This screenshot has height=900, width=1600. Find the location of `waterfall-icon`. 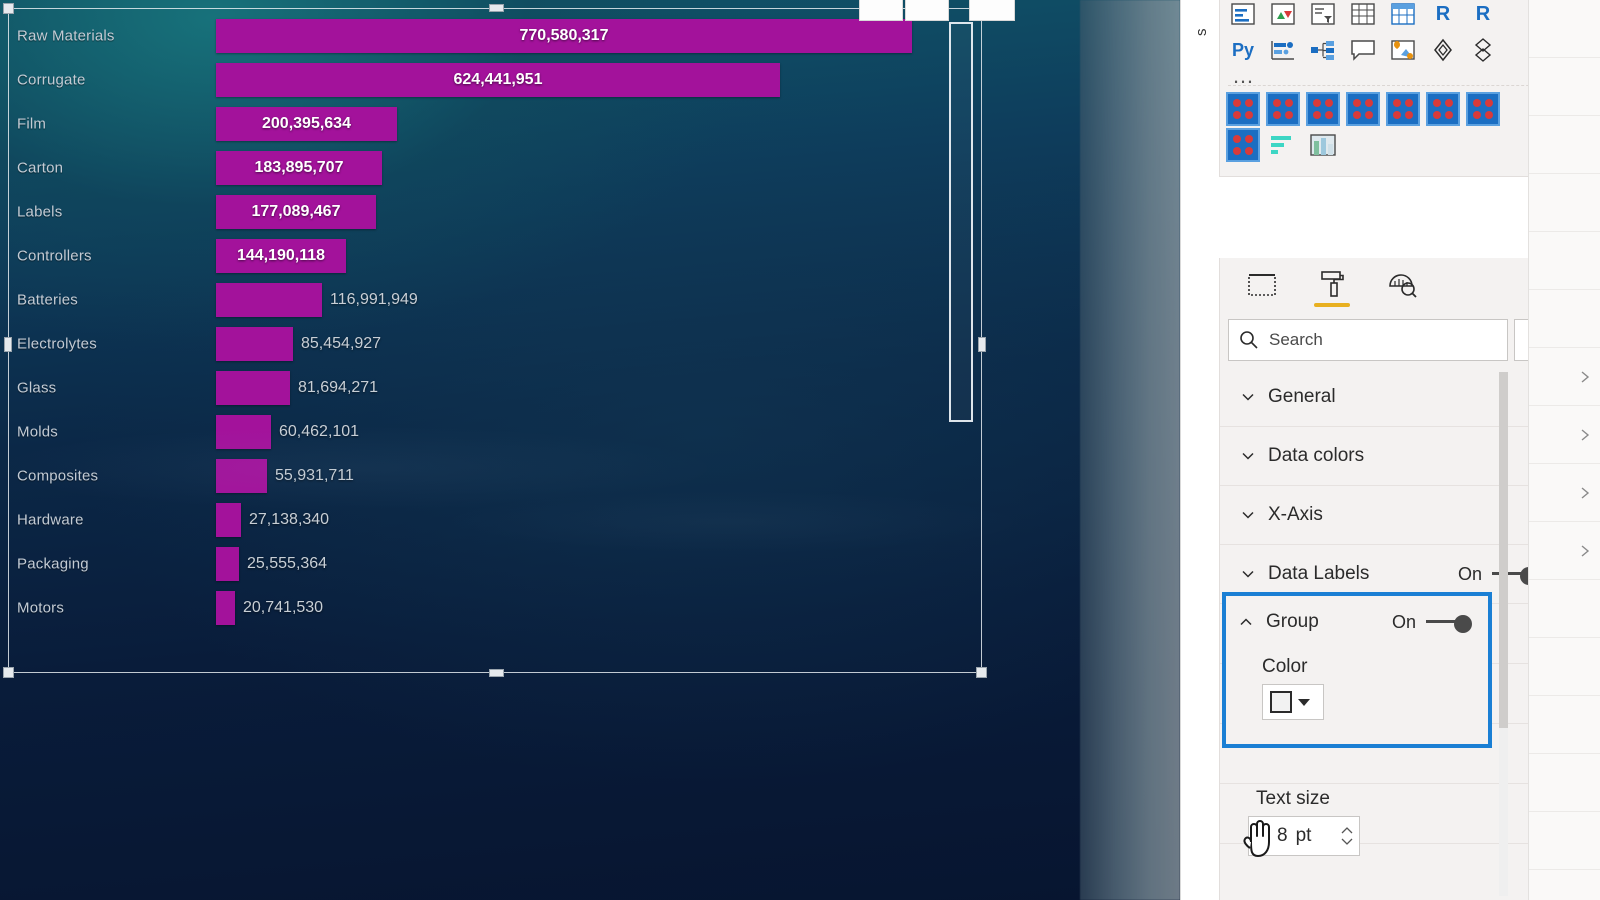

waterfall-icon is located at coordinates (1283, 14).